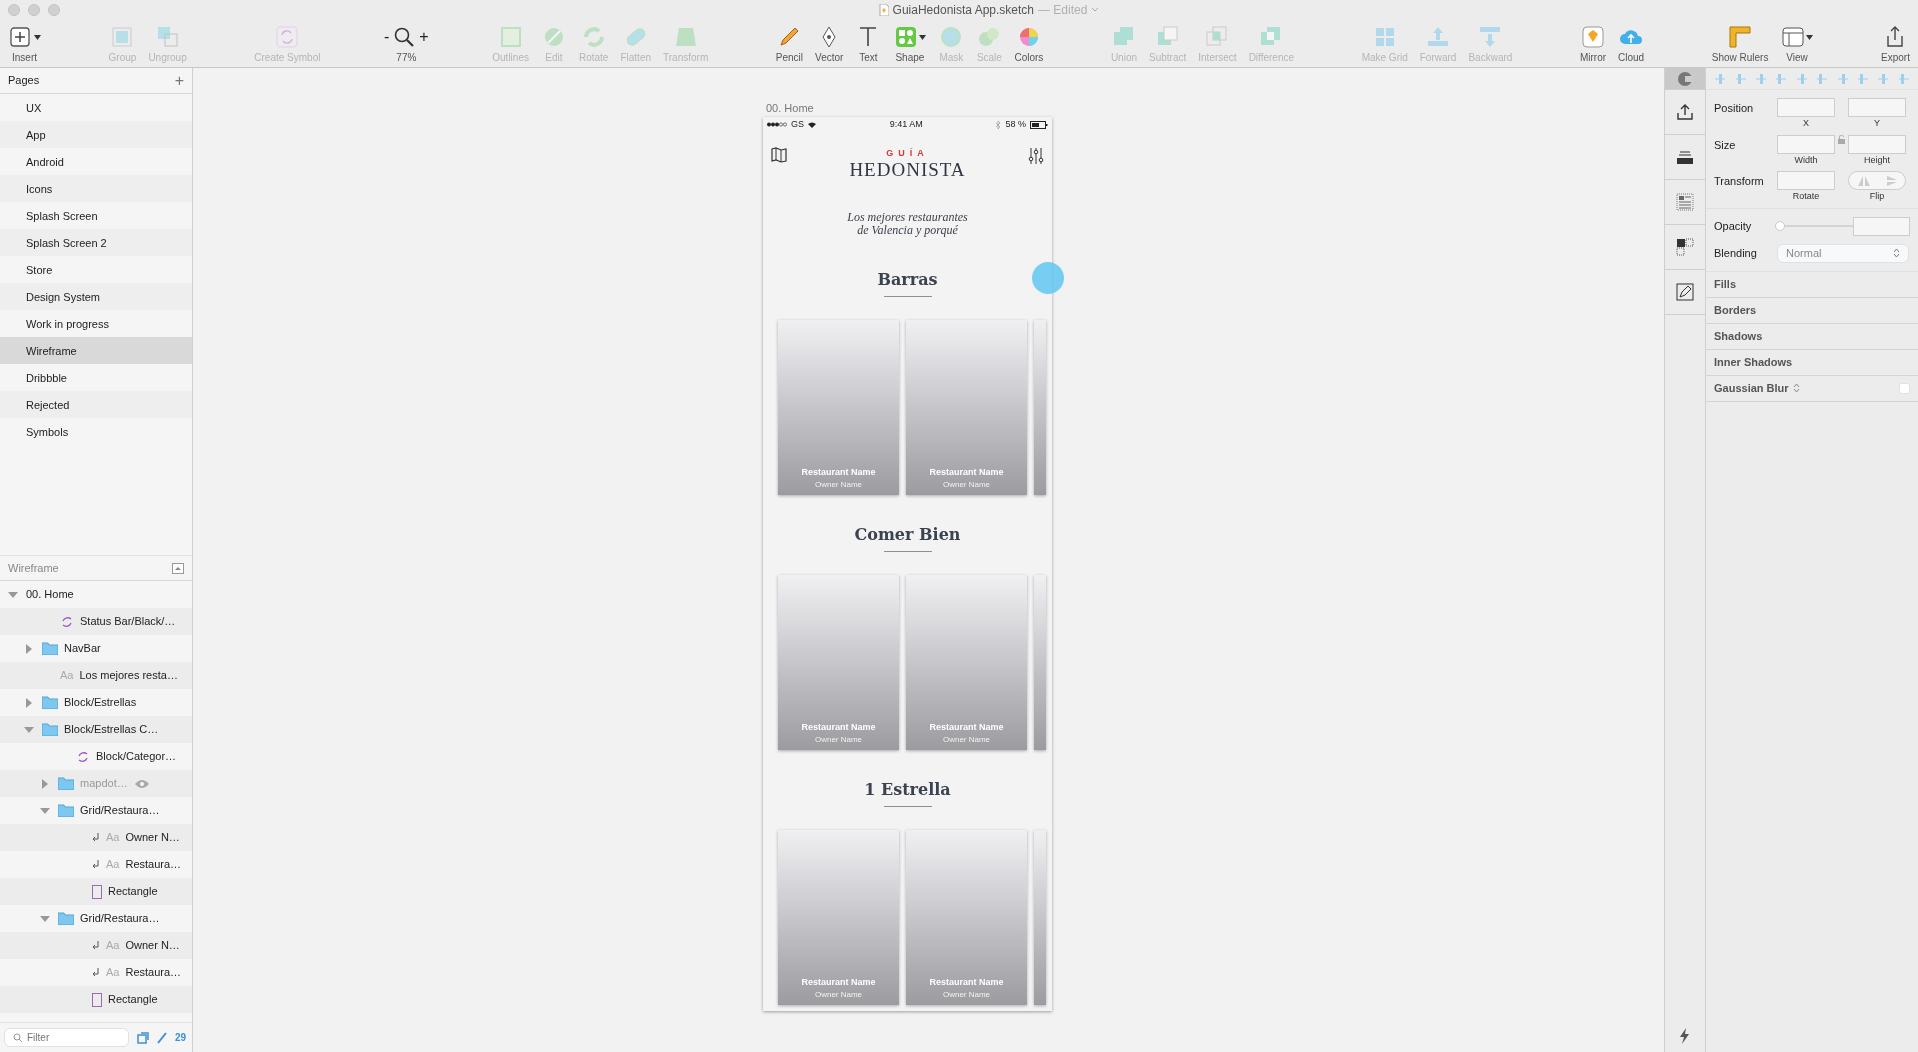 Image resolution: width=1918 pixels, height=1052 pixels. What do you see at coordinates (96, 107) in the screenshot?
I see `page-item: UX` at bounding box center [96, 107].